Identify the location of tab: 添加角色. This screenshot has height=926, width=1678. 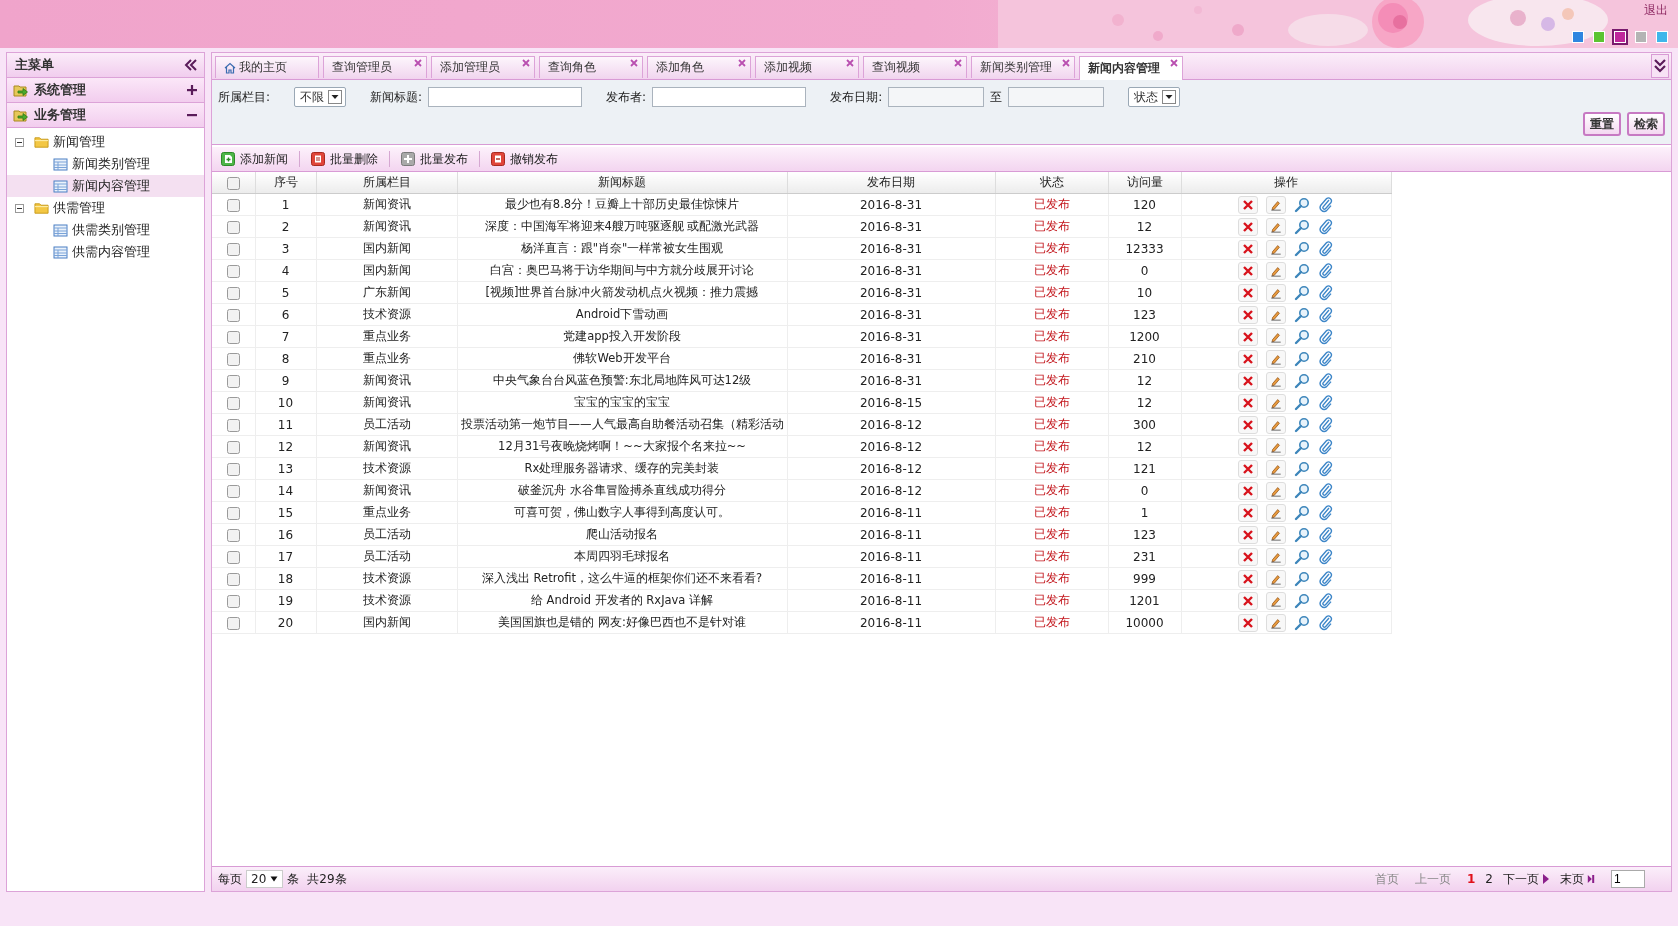
(699, 67).